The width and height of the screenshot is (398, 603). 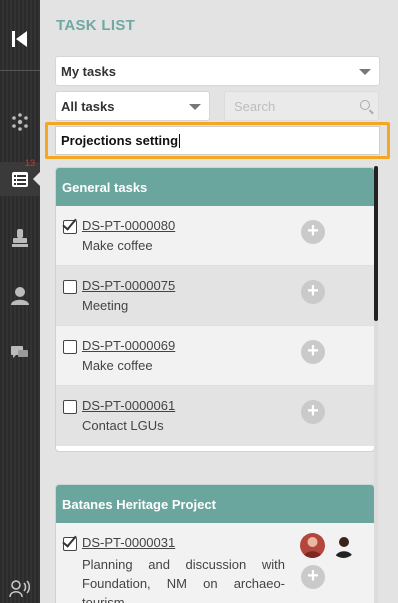 What do you see at coordinates (132, 106) in the screenshot?
I see `status-select: All tasks` at bounding box center [132, 106].